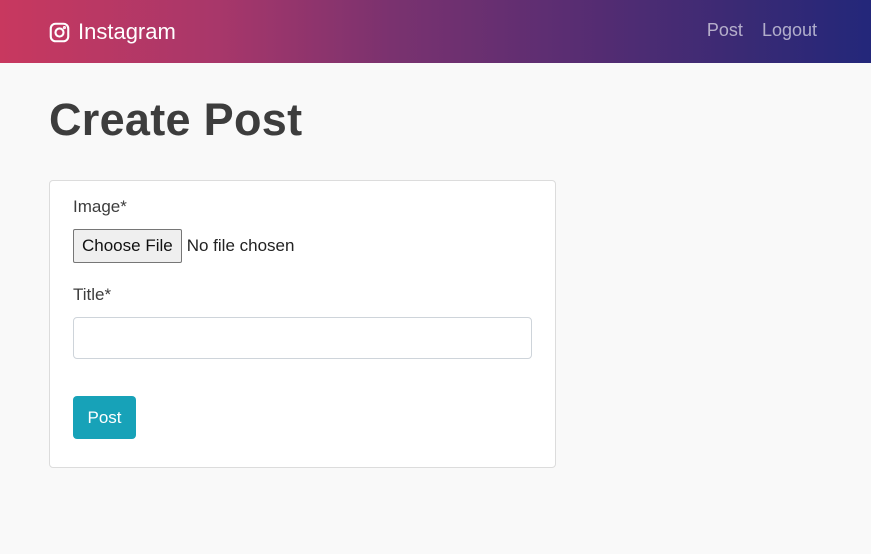 The image size is (871, 554). What do you see at coordinates (127, 246) in the screenshot?
I see `choose-file-button: Choose File` at bounding box center [127, 246].